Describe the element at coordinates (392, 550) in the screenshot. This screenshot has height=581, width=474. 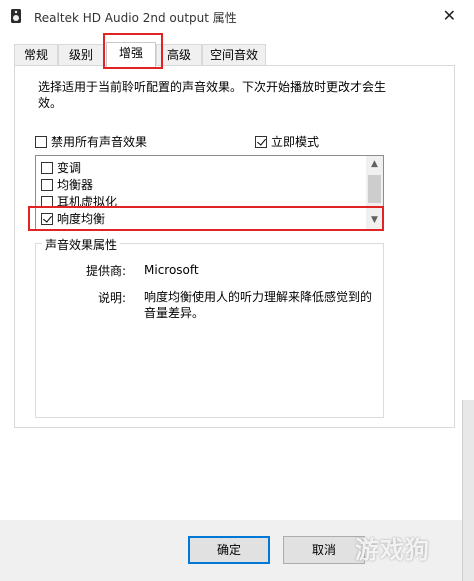
I see `watermark-logo: 游戏狗` at that location.